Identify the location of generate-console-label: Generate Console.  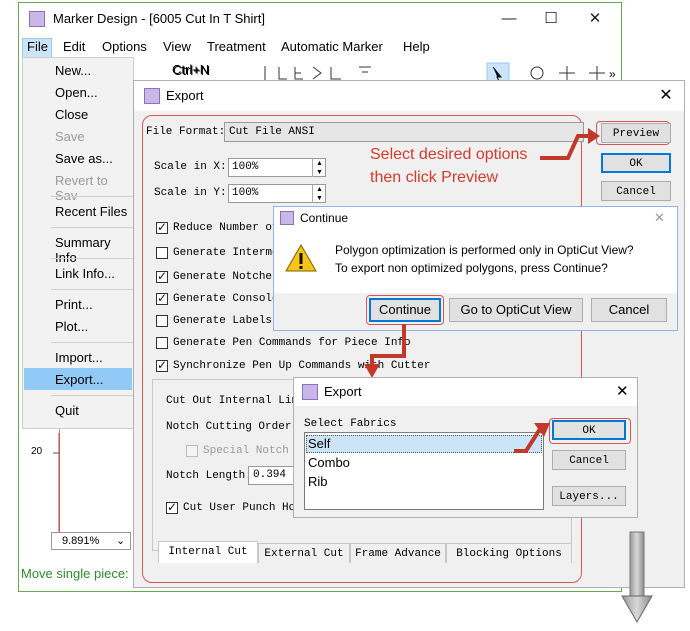
(226, 299).